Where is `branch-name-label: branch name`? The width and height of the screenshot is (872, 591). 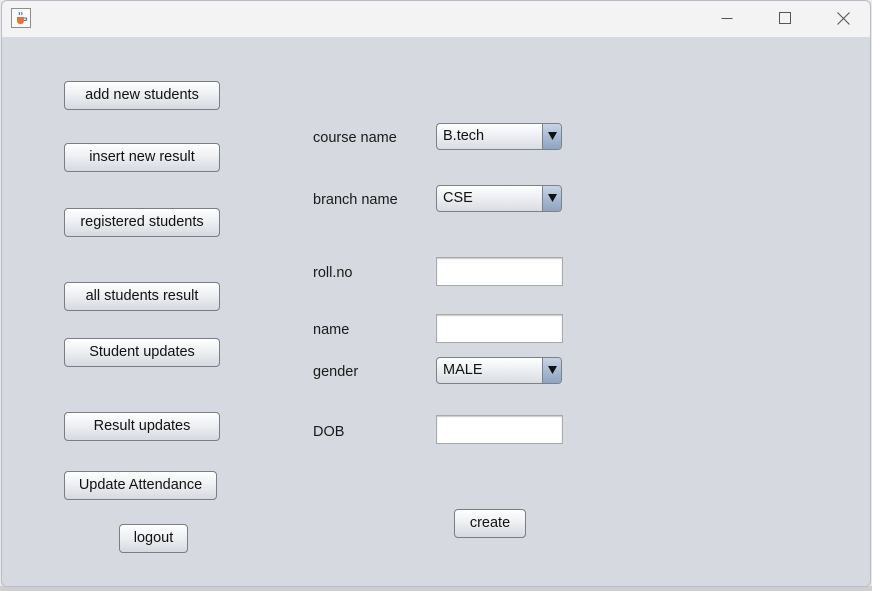
branch-name-label: branch name is located at coordinates (355, 200).